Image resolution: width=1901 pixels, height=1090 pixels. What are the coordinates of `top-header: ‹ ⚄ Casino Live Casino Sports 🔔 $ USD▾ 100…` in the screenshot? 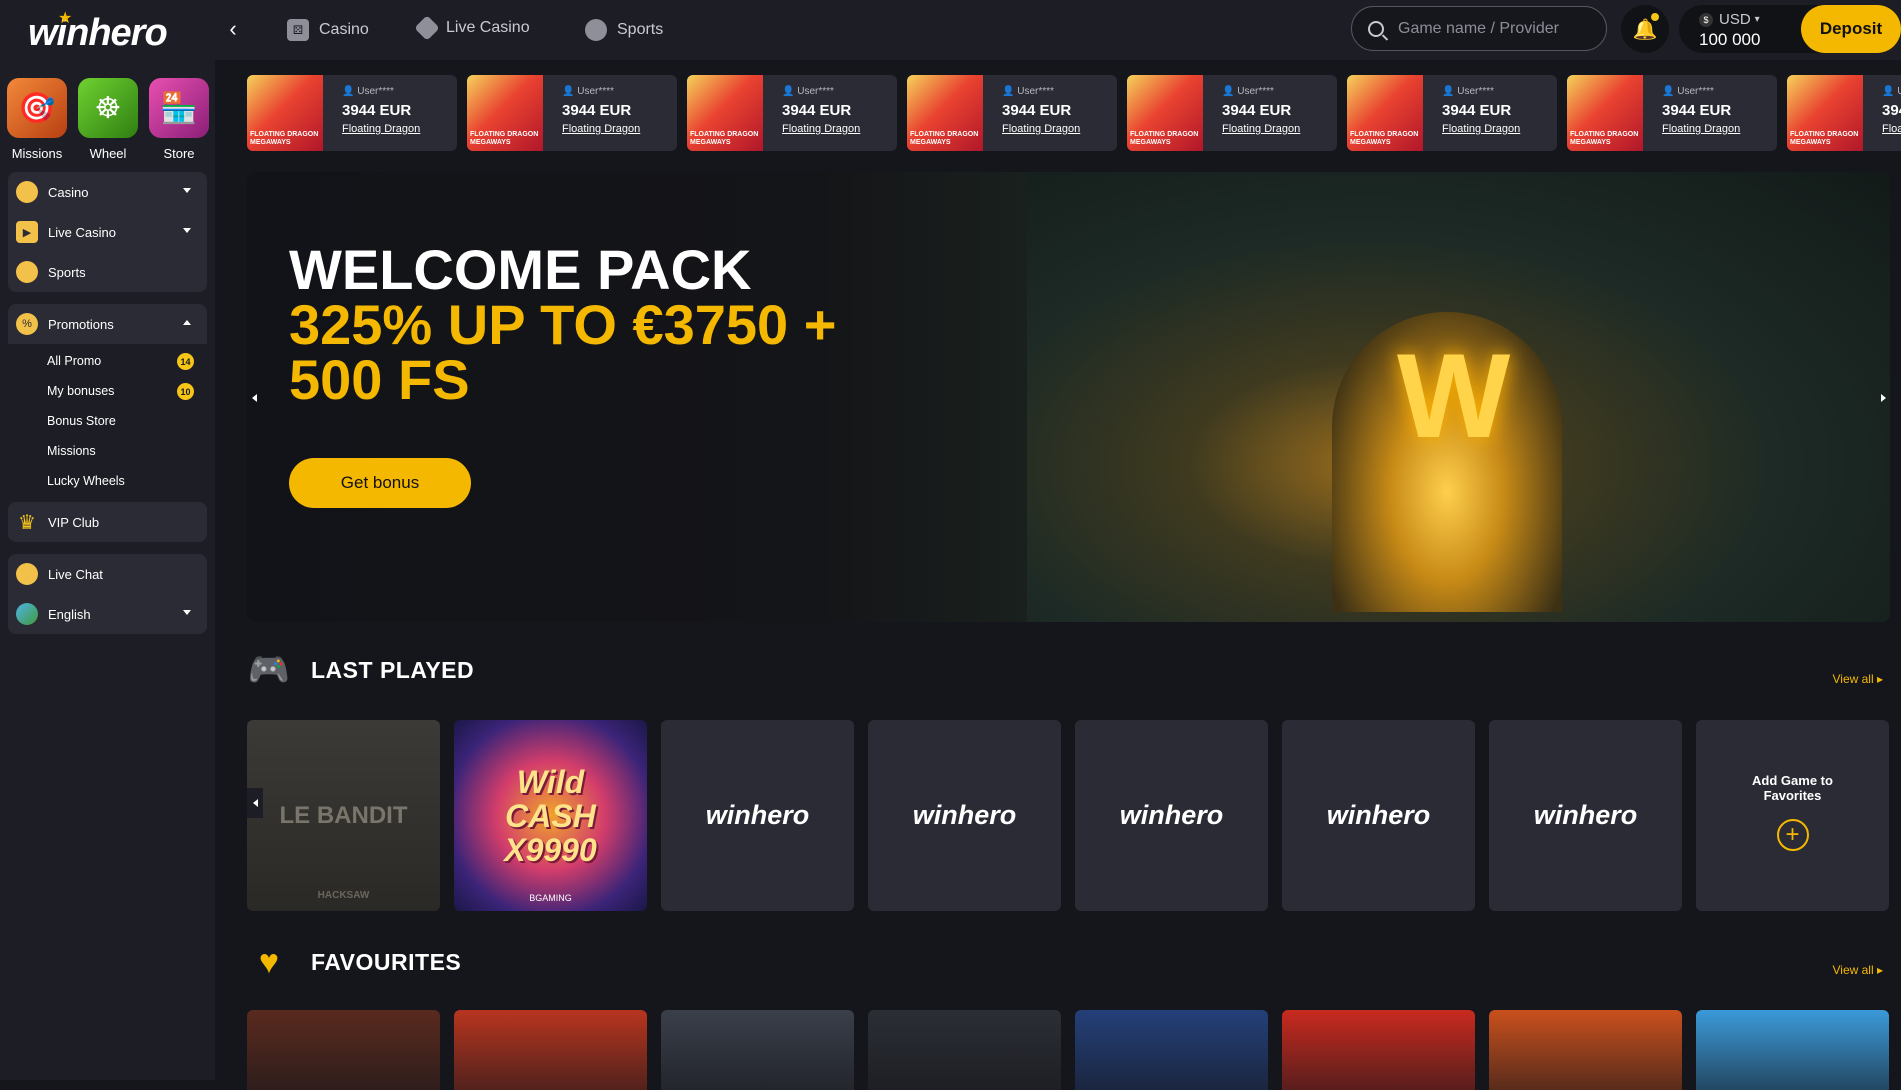 It's located at (1058, 30).